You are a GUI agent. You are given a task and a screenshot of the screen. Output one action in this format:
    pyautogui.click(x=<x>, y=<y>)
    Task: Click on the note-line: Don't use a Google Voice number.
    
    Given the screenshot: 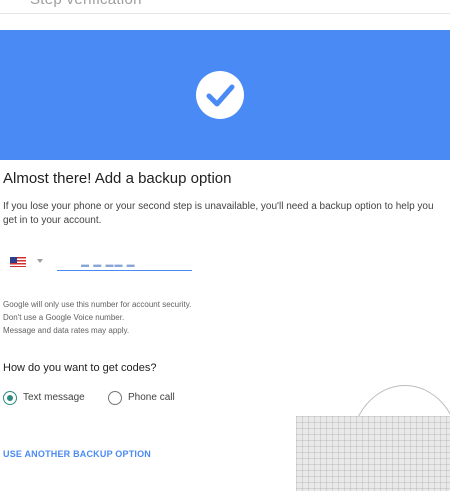 What is the action you would take?
    pyautogui.click(x=64, y=317)
    